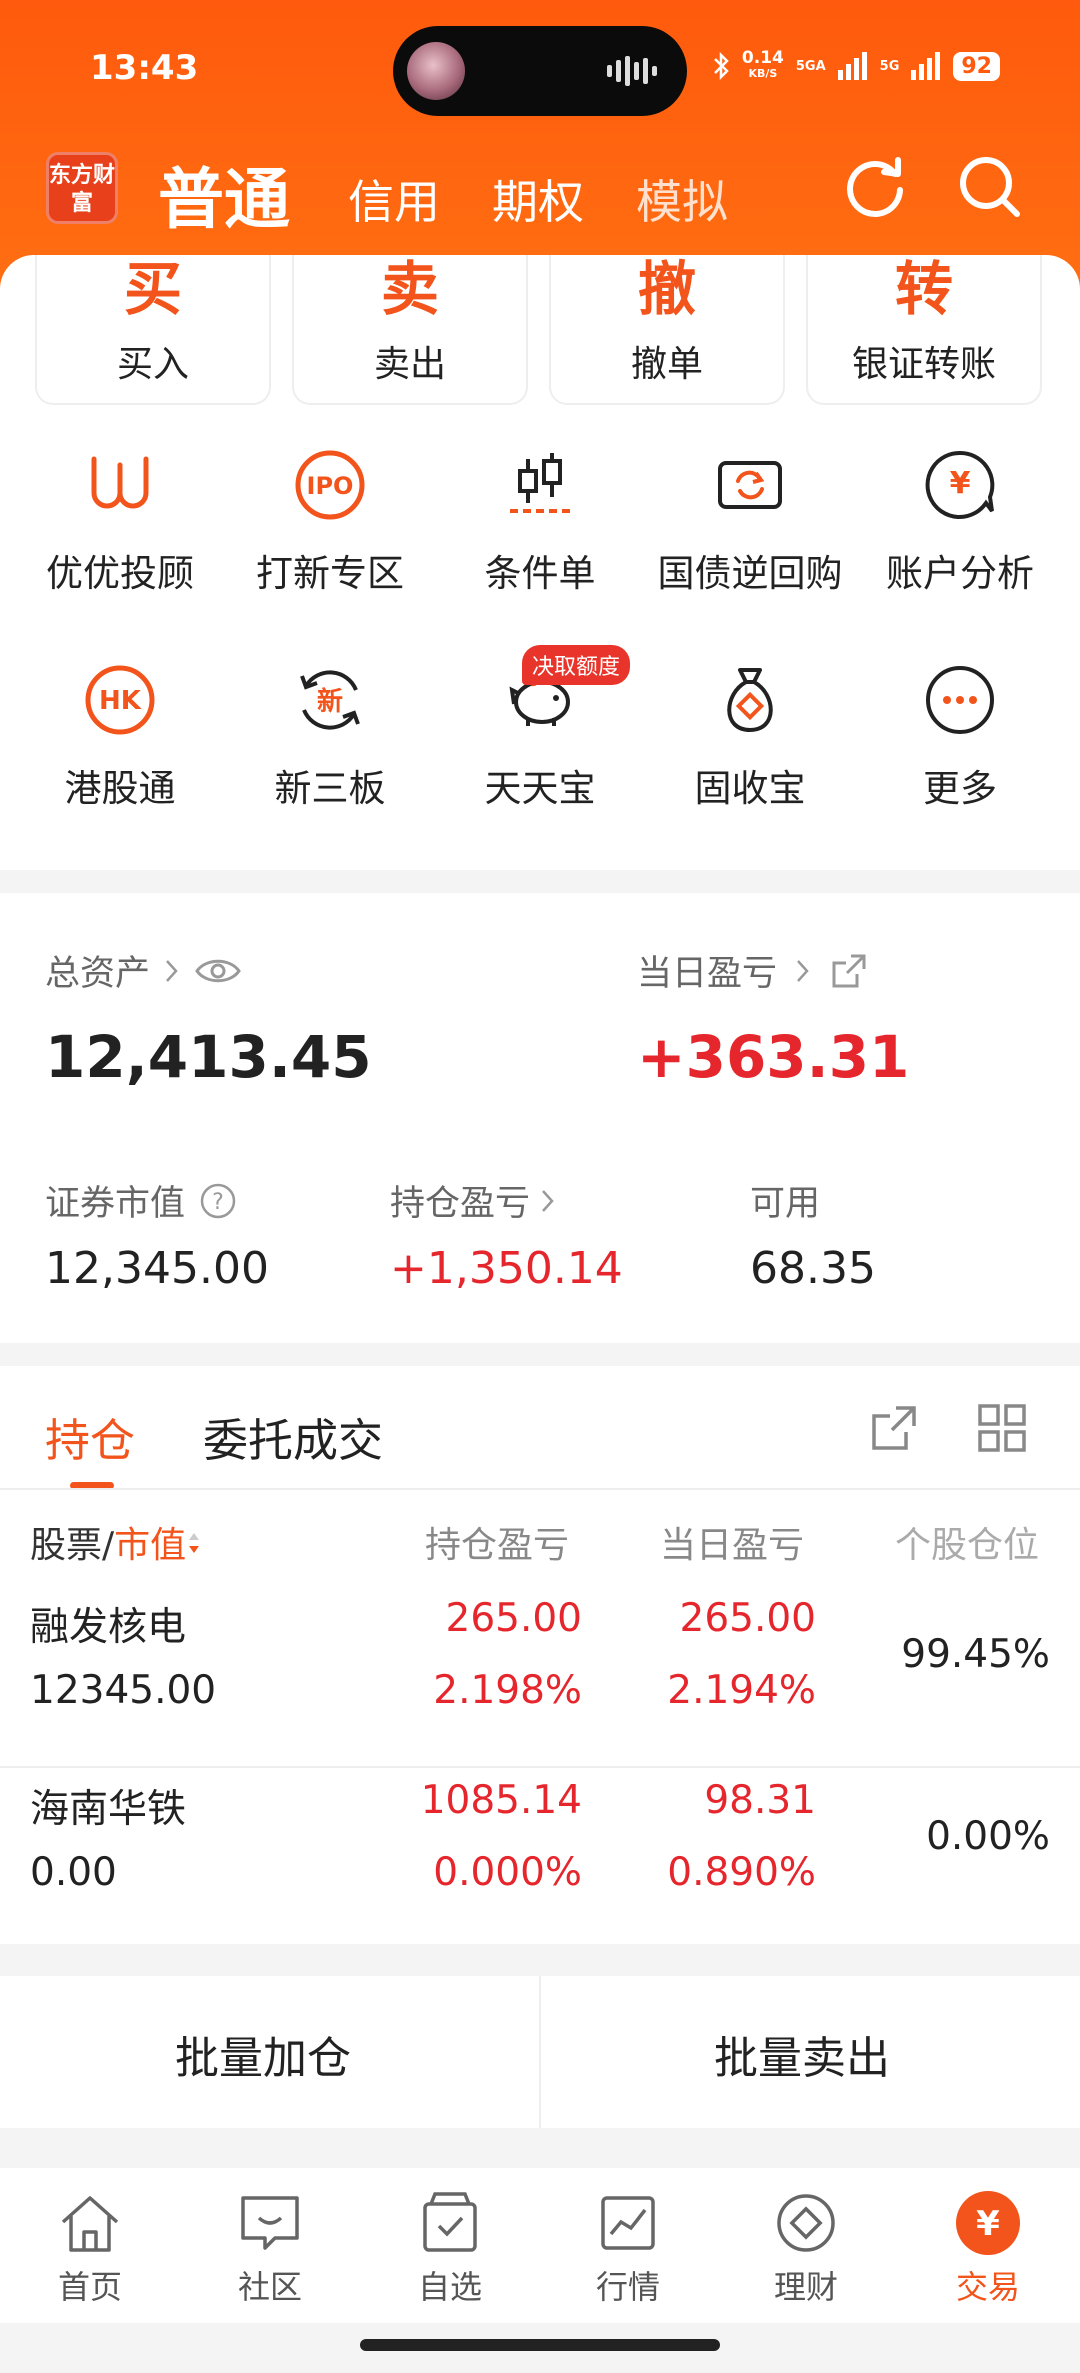 Image resolution: width=1080 pixels, height=2373 pixels. I want to click on help-icon: ?, so click(218, 1201).